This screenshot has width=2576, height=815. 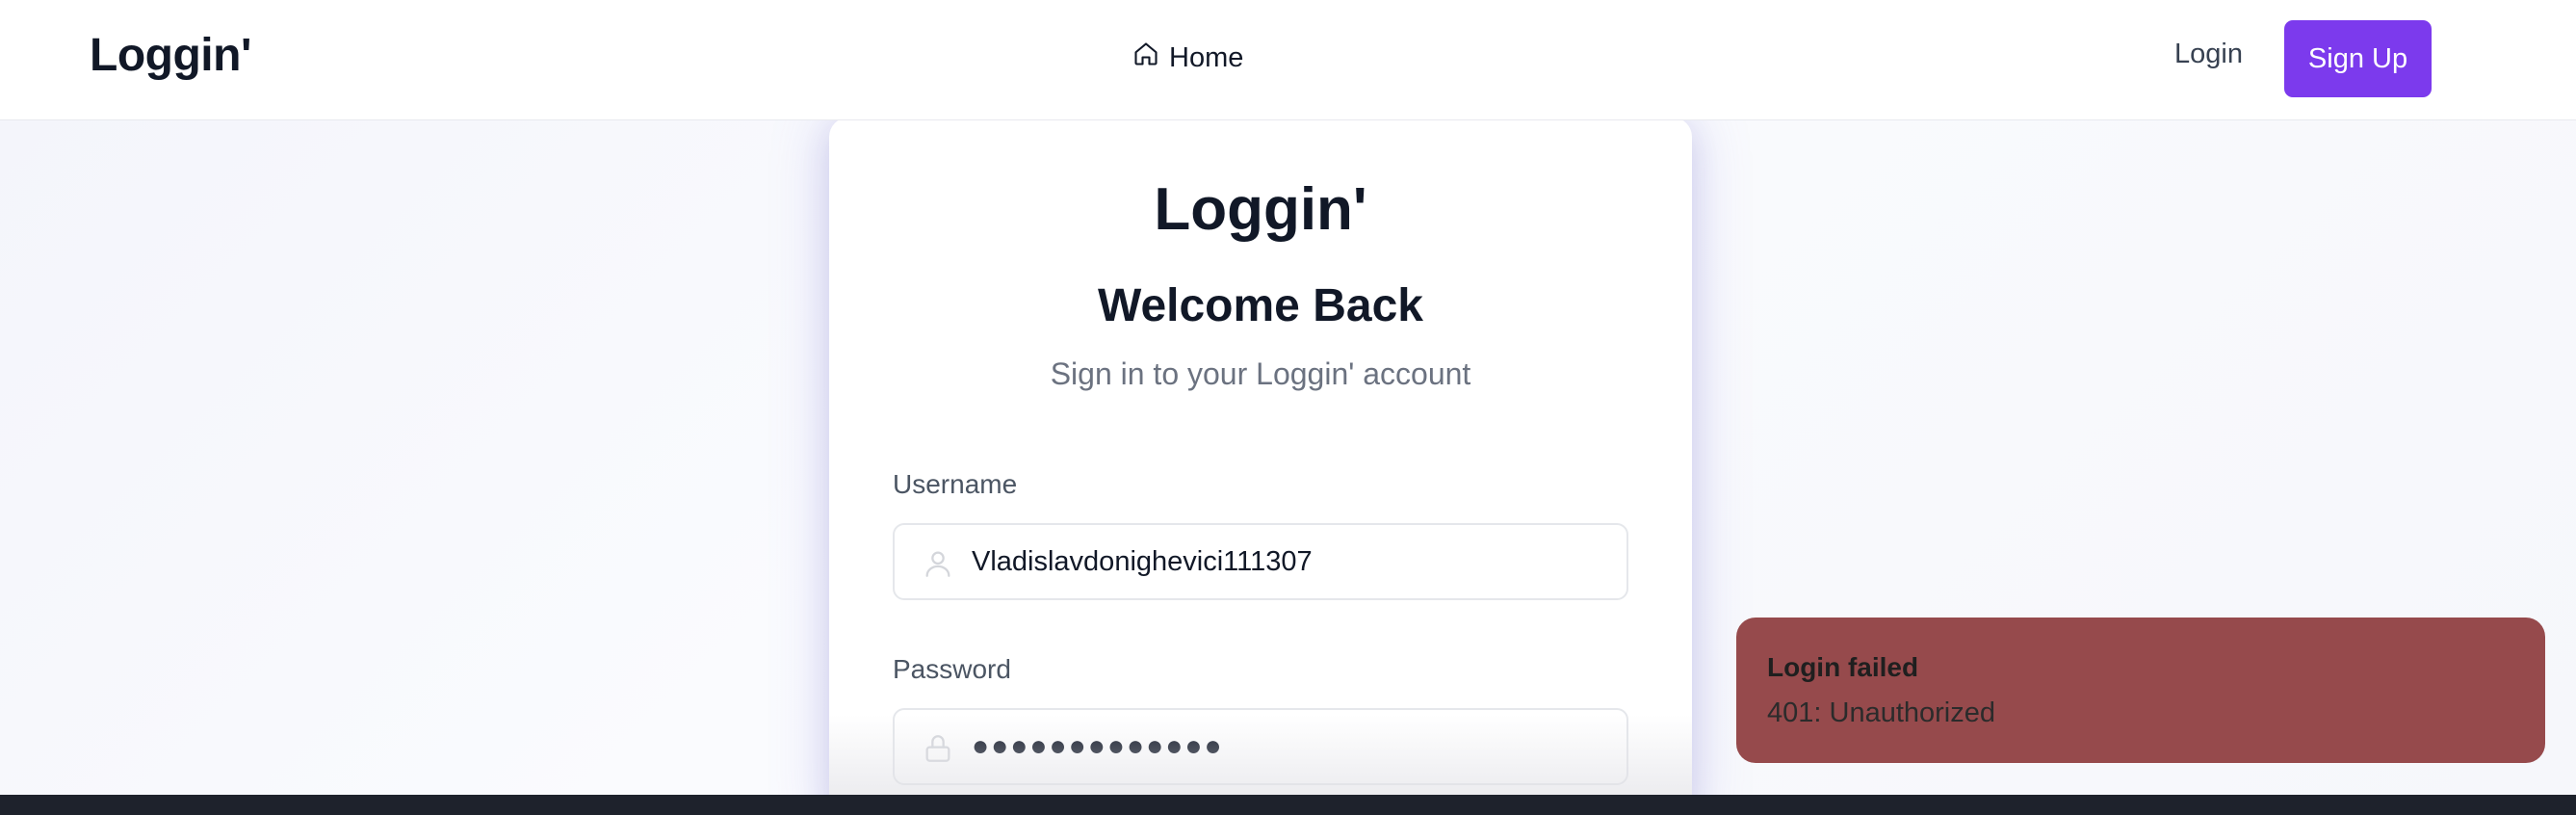 I want to click on user-icon, so click(x=938, y=563).